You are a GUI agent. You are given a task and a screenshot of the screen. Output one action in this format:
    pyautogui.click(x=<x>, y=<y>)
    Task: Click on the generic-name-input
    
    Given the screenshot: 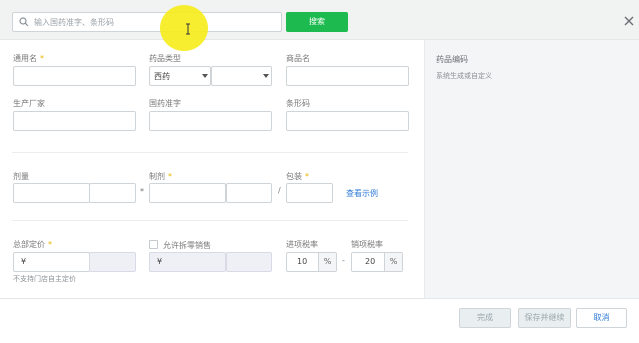 What is the action you would take?
    pyautogui.click(x=74, y=76)
    